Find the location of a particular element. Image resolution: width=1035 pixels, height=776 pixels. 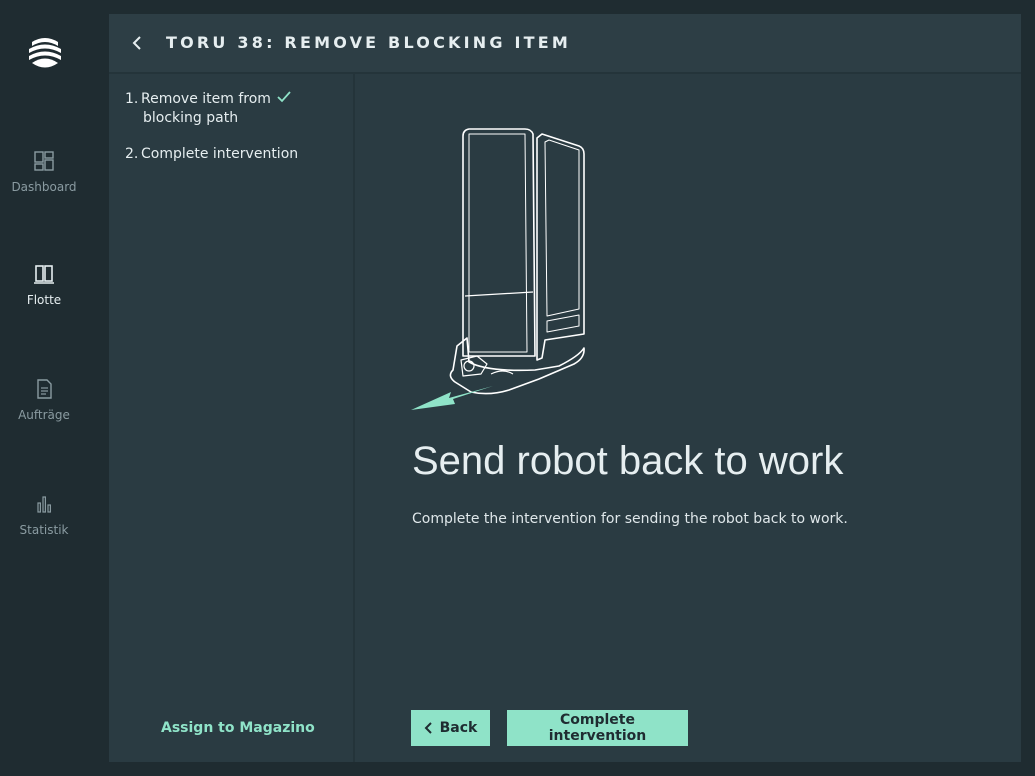

complete-intervention-button: Complete intervention is located at coordinates (597, 728).